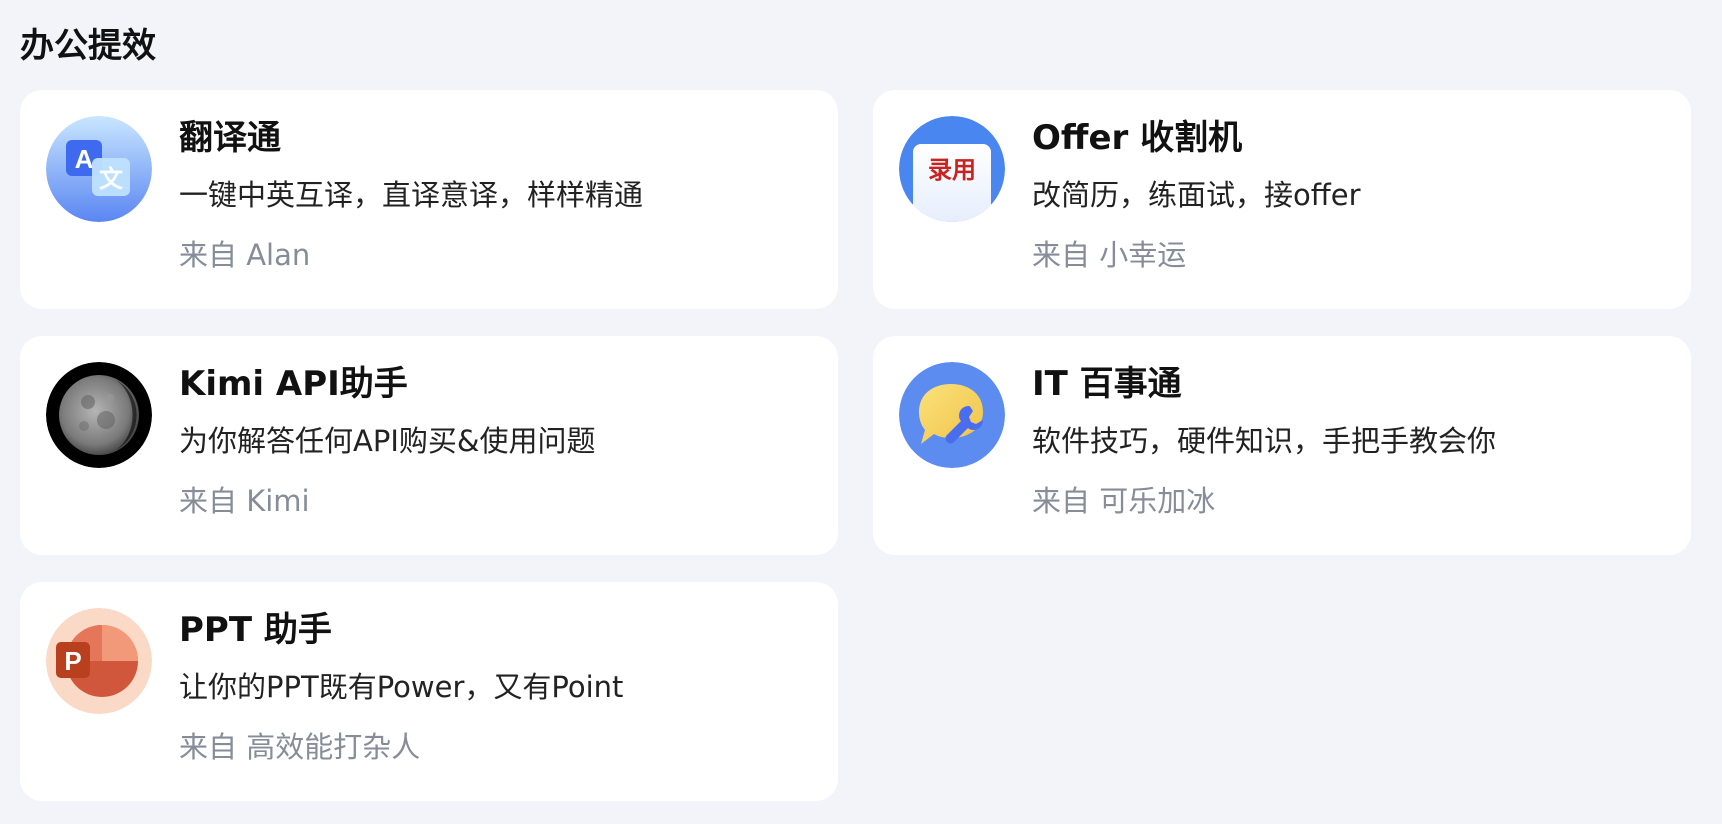 The width and height of the screenshot is (1722, 824). I want to click on card-author: 来自 Kimi, so click(244, 501).